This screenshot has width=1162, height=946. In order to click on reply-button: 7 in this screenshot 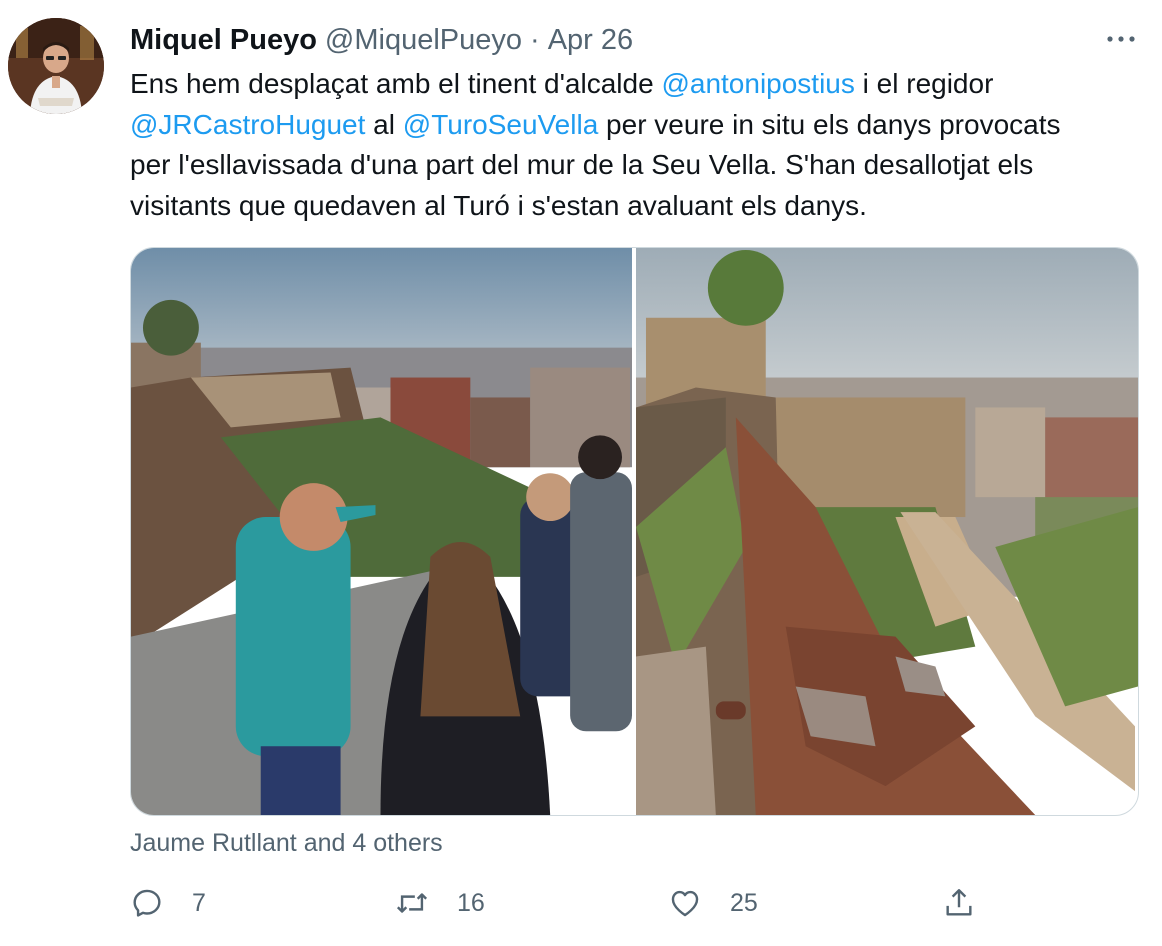, I will do `click(168, 903)`.